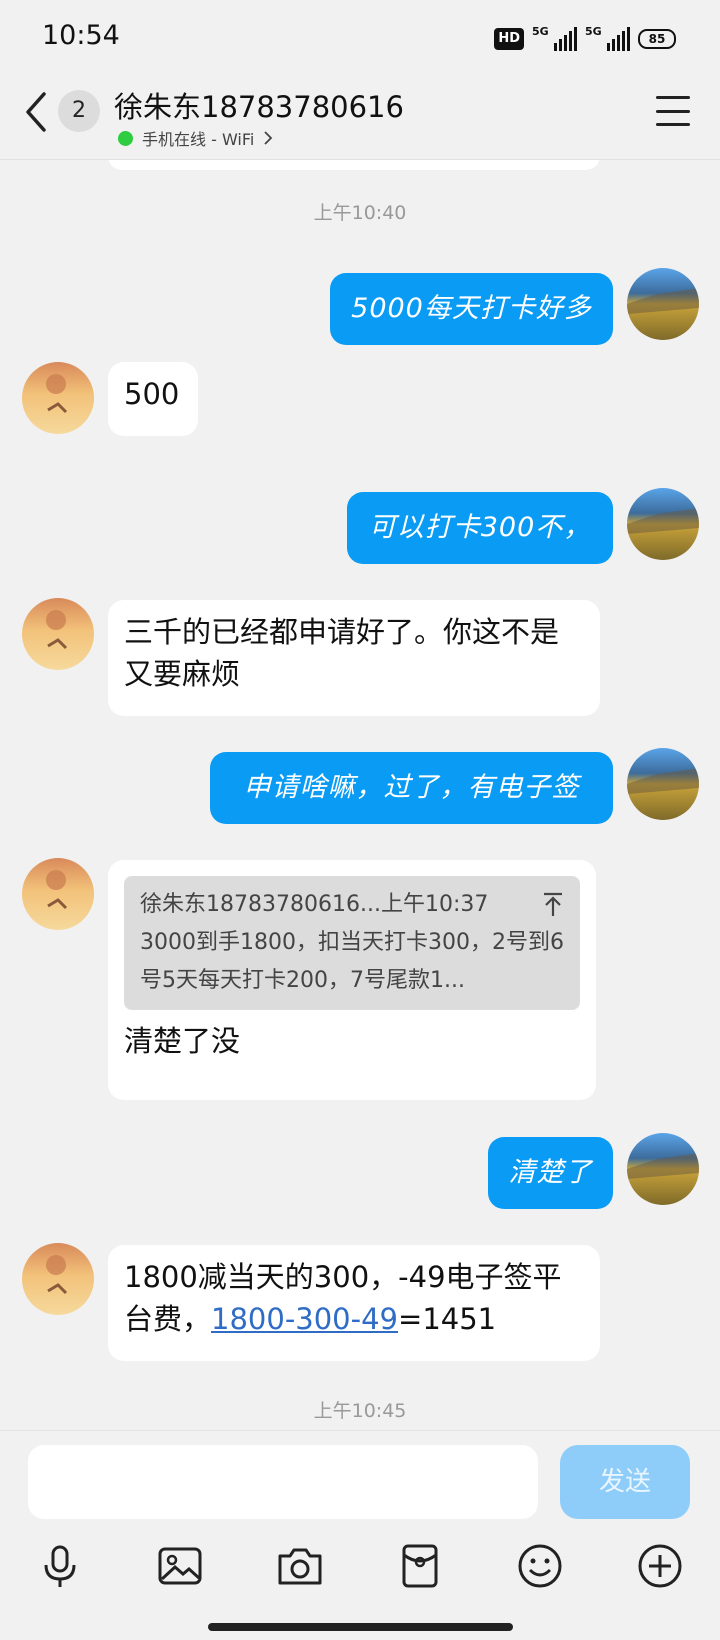 Image resolution: width=720 pixels, height=1640 pixels. I want to click on message-bubble-incoming: 三千的已经都申请好了。你这不是又要麻烦, so click(354, 658).